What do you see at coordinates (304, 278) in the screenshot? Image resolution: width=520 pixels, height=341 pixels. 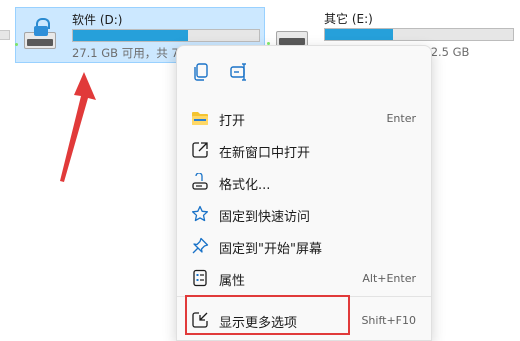 I see `menu-item-properties: 属性 Alt+Enter` at bounding box center [304, 278].